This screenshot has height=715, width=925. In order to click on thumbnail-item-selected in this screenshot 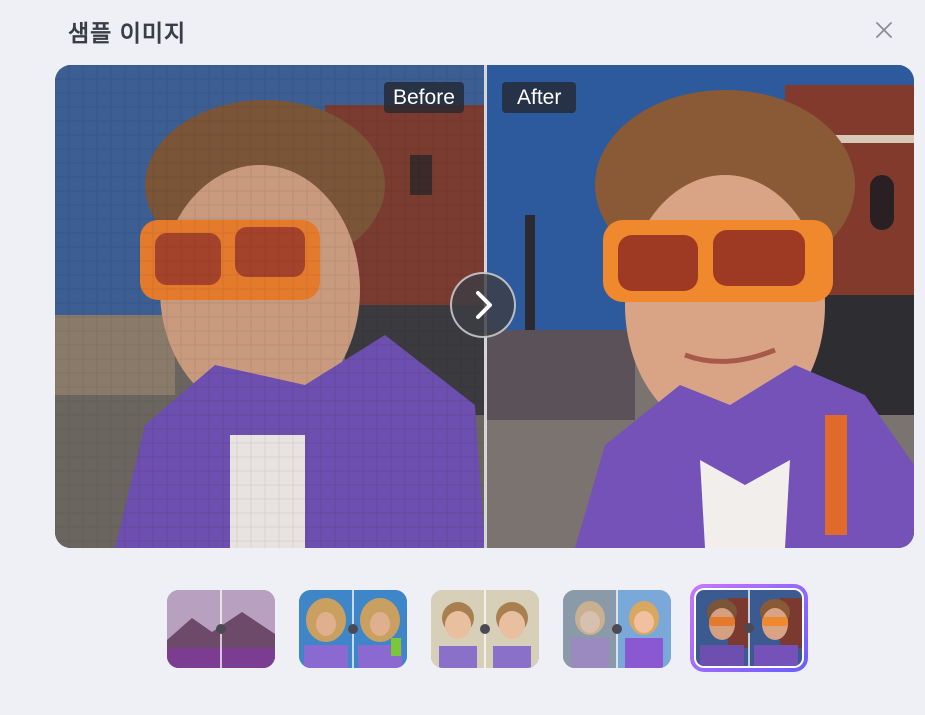, I will do `click(749, 628)`.